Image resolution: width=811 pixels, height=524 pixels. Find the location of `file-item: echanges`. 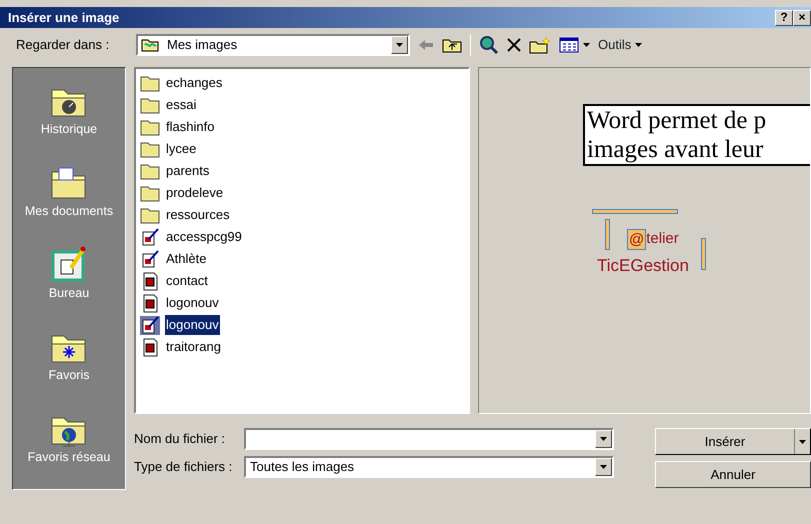

file-item: echanges is located at coordinates (194, 83).